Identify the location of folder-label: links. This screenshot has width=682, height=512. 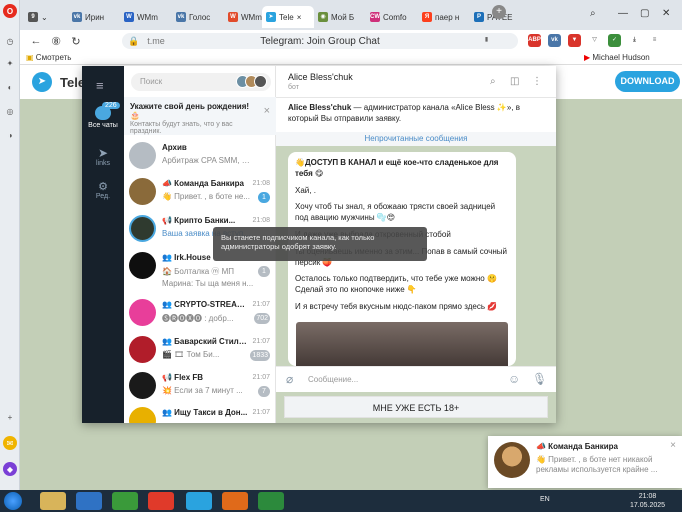
(102, 163).